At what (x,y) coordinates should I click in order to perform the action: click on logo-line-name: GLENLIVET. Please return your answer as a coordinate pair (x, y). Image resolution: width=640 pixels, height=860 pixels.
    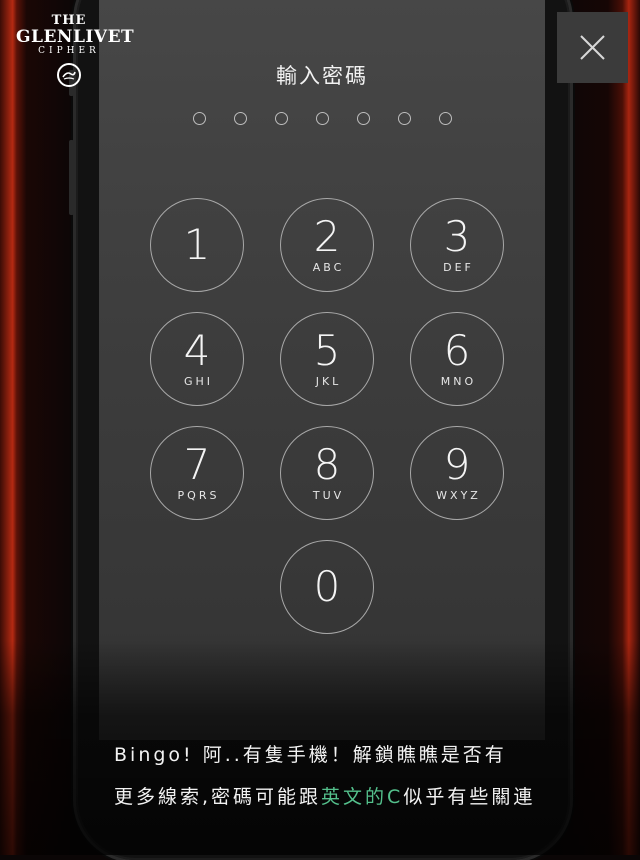
    Looking at the image, I should click on (75, 37).